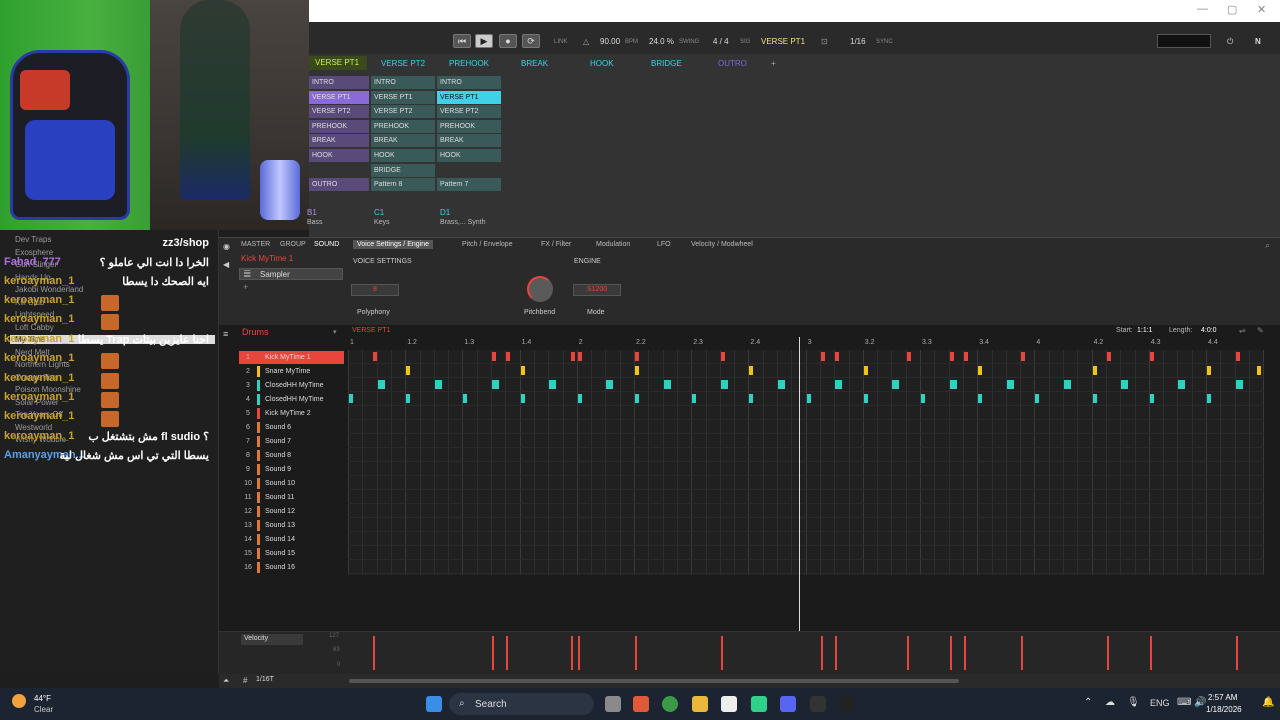 The height and width of the screenshot is (720, 1280). What do you see at coordinates (534, 63) in the screenshot?
I see `scene-tab: BREAK` at bounding box center [534, 63].